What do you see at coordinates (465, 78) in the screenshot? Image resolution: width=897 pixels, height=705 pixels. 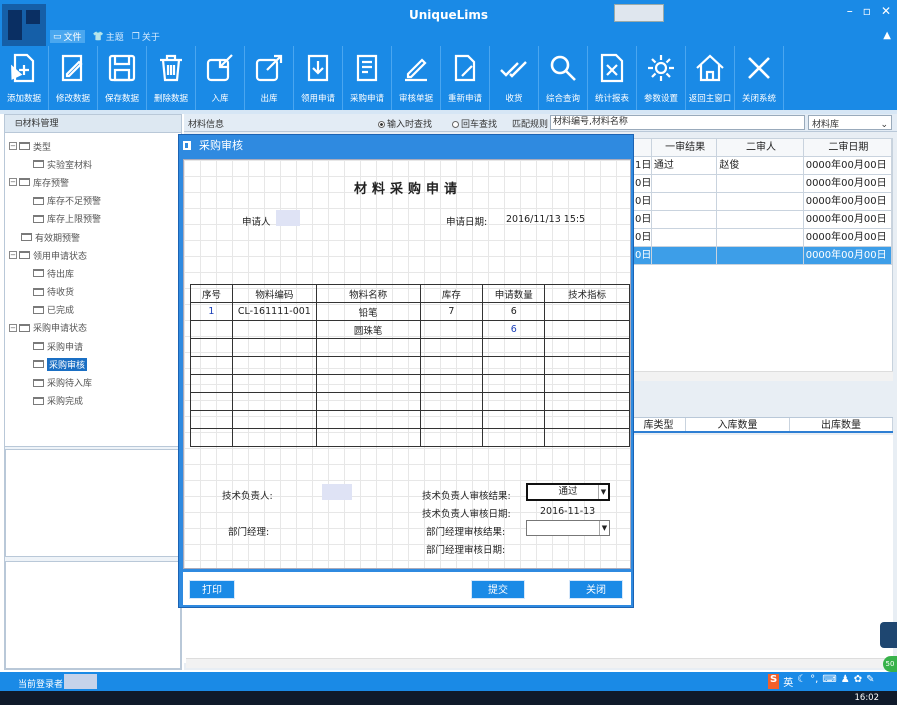 I see `reapply-button: 重新申请` at bounding box center [465, 78].